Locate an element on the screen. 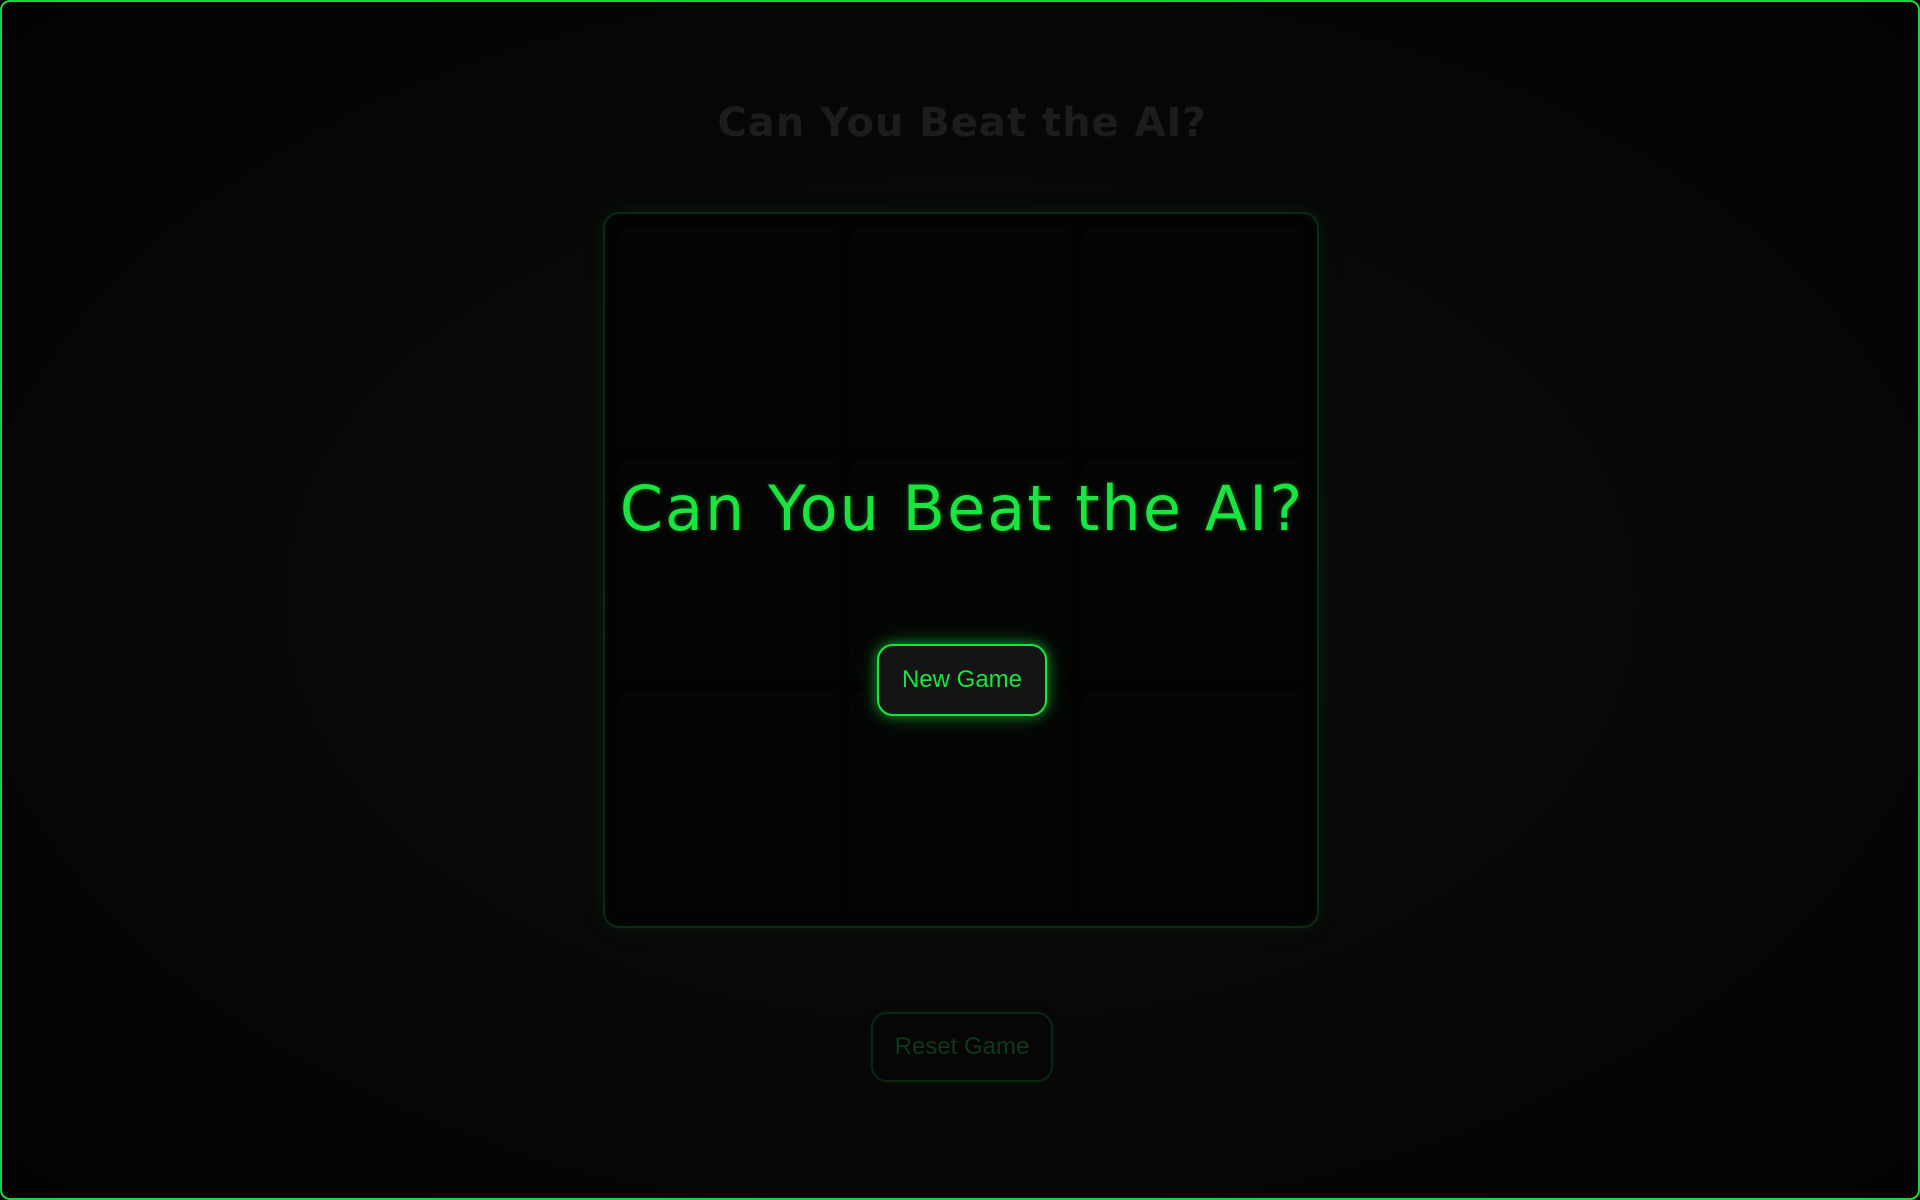  new-game-button: New Game is located at coordinates (962, 680).